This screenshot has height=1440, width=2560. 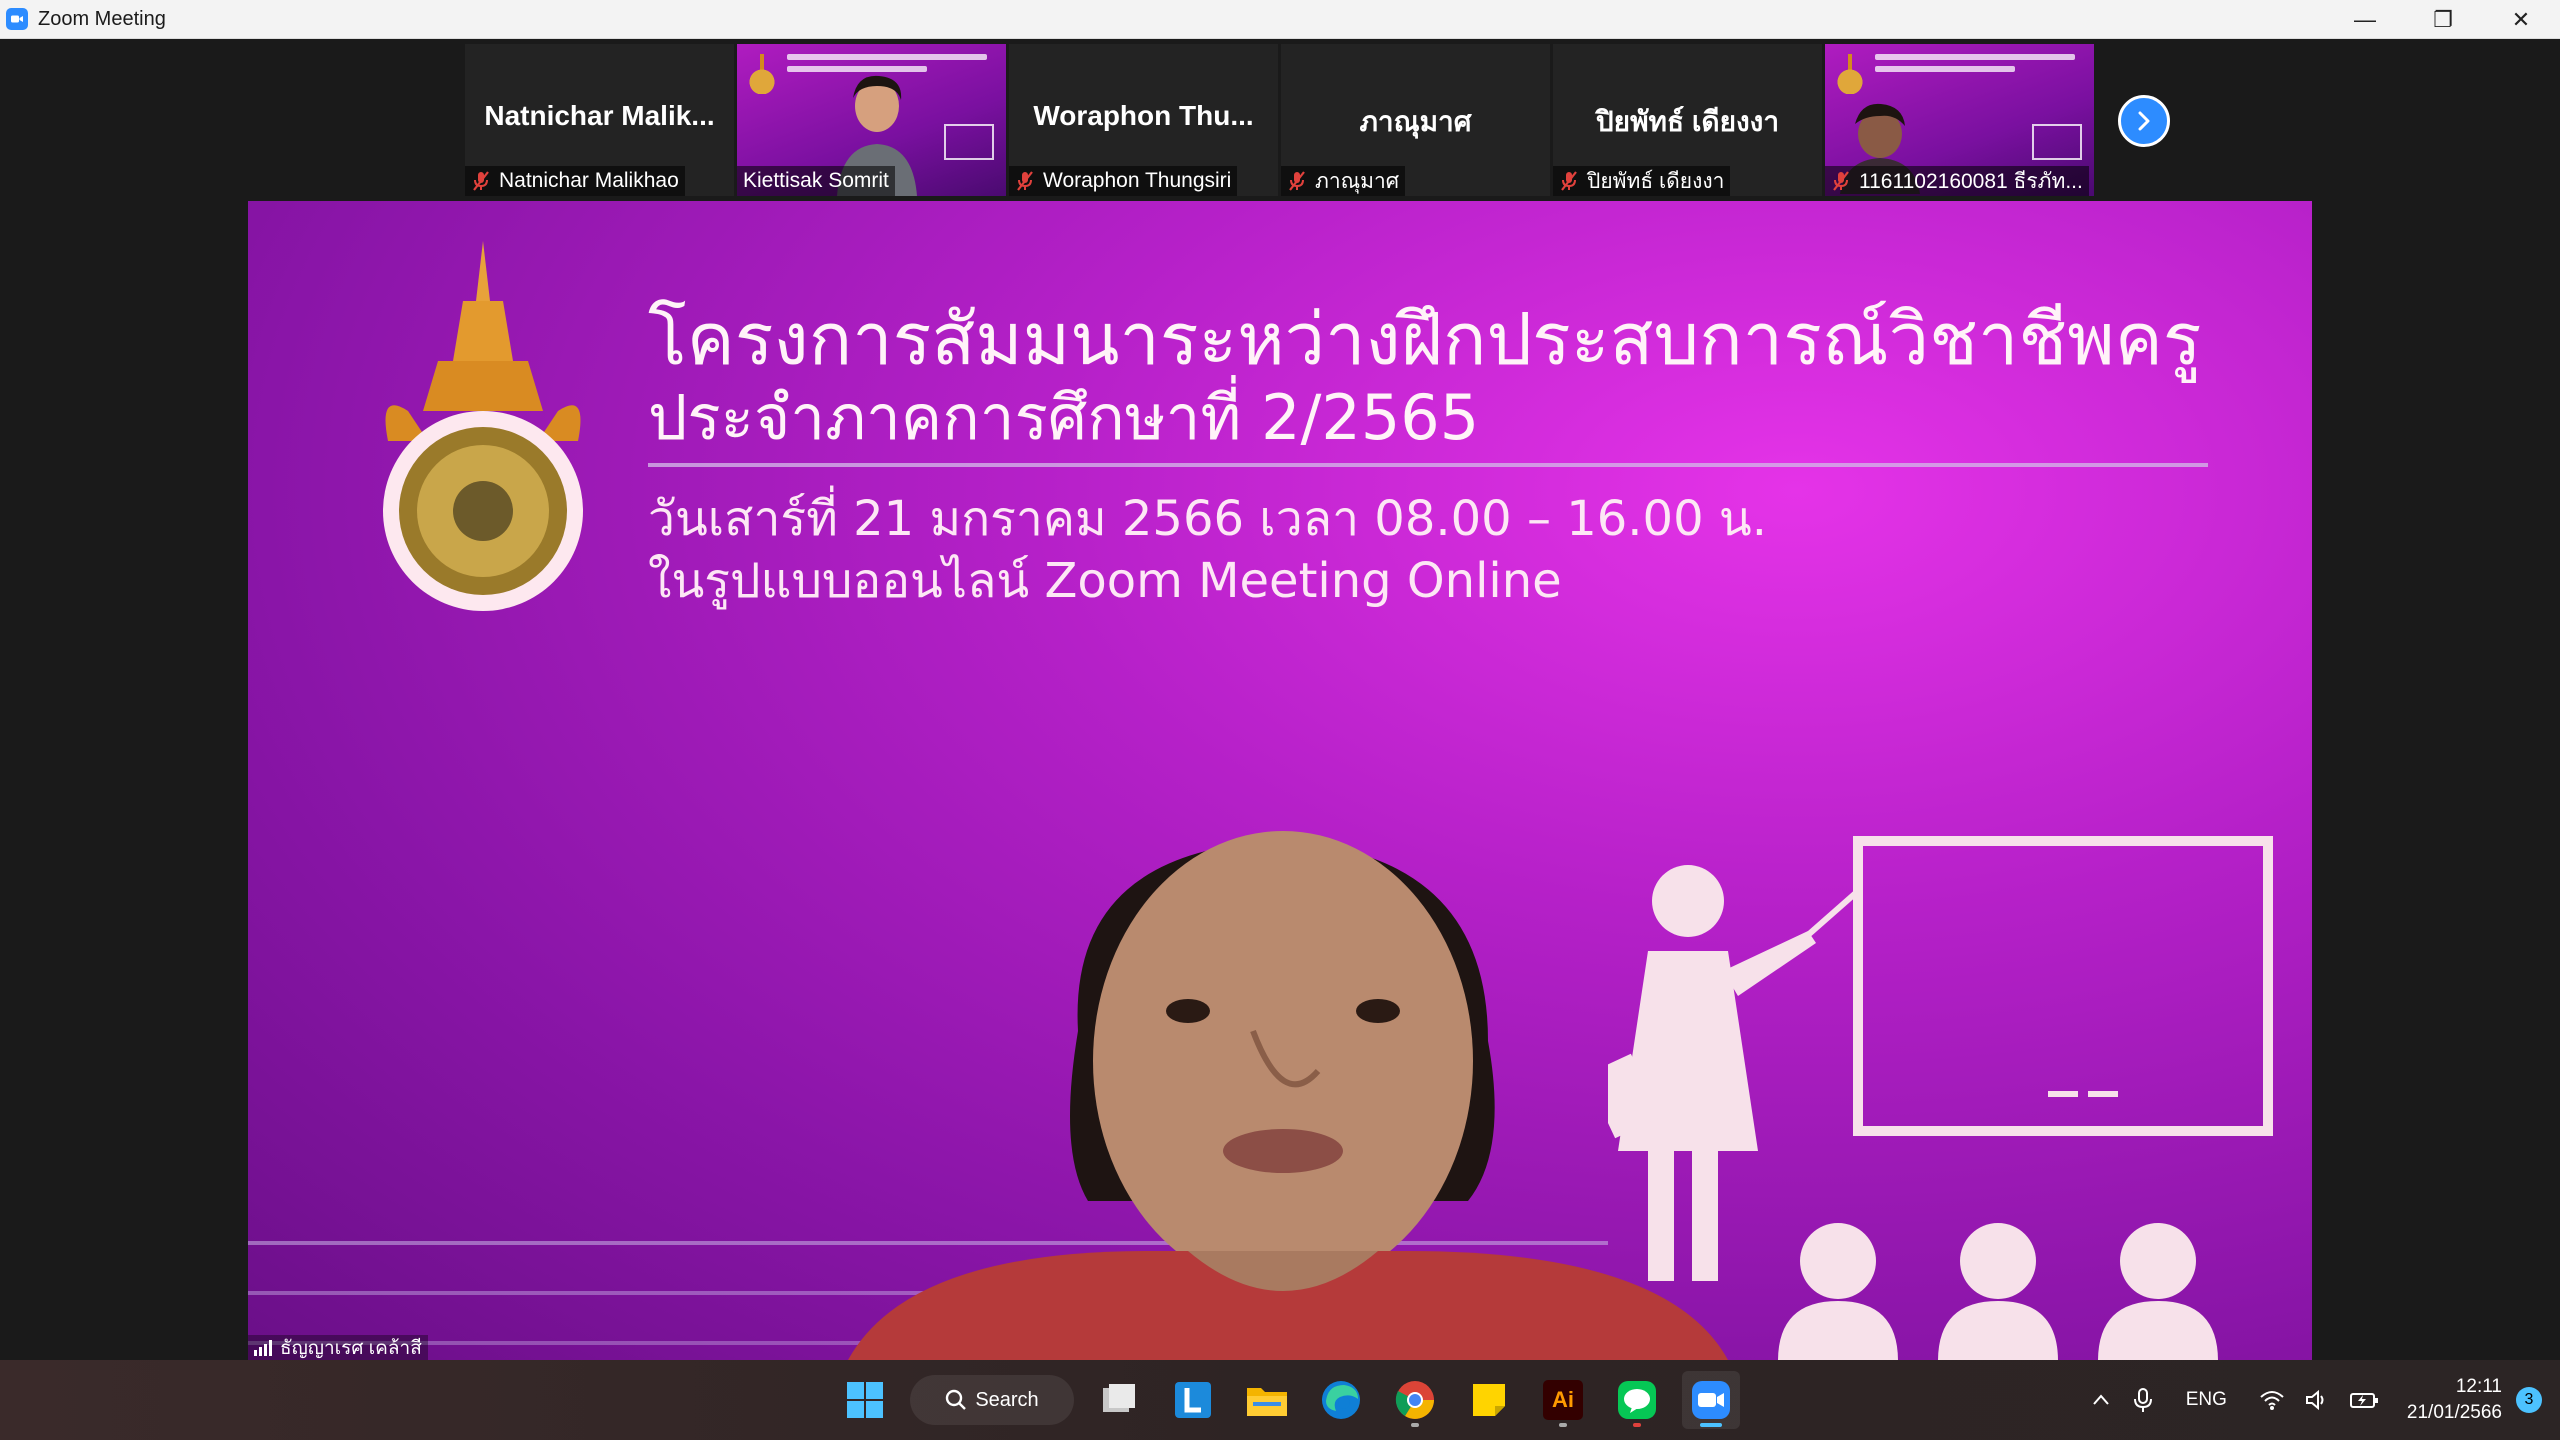 What do you see at coordinates (1656, 181) in the screenshot?
I see `participant-name: ปิยพัทธ์ เดียงงา` at bounding box center [1656, 181].